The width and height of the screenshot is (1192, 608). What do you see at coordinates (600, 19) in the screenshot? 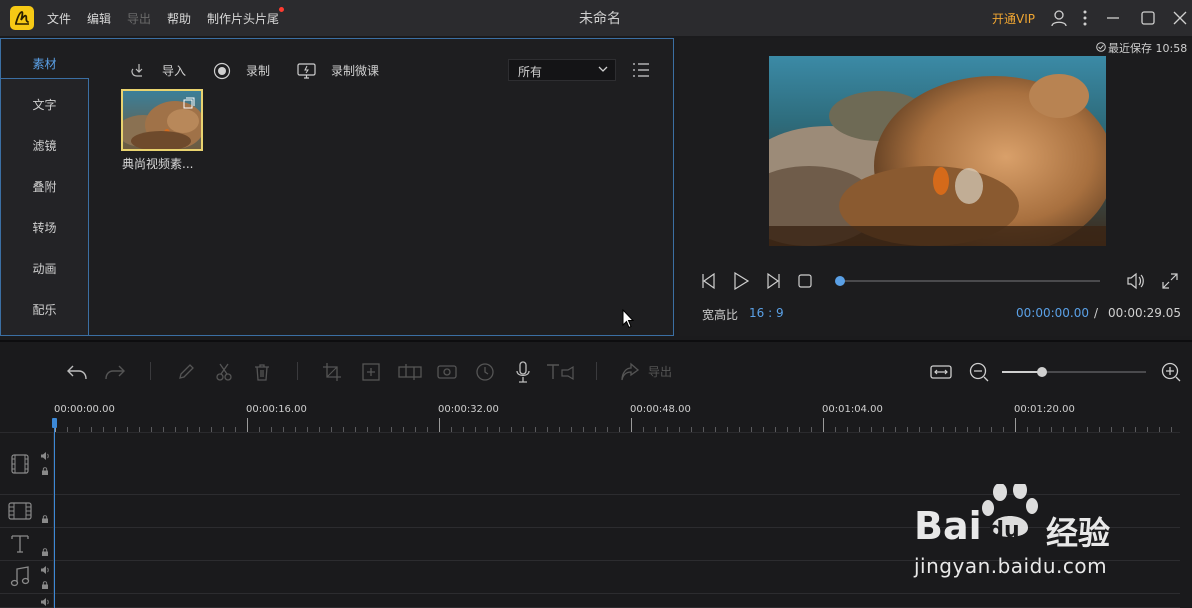
I see `window-title: 未命名` at bounding box center [600, 19].